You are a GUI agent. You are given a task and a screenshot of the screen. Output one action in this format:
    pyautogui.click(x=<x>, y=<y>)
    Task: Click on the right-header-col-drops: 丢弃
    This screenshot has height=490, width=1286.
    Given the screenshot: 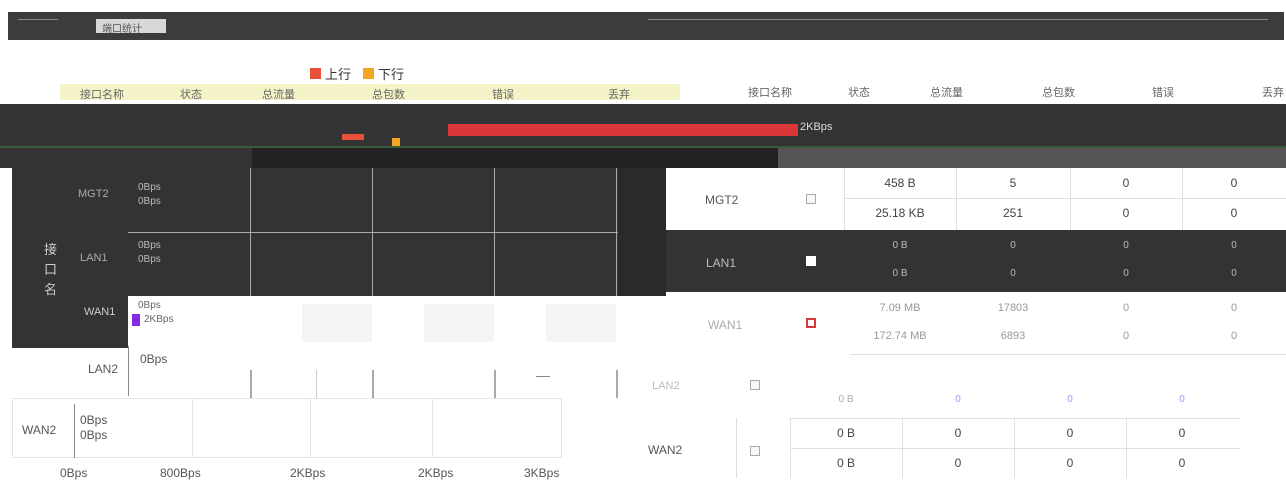 What is the action you would take?
    pyautogui.click(x=1273, y=93)
    